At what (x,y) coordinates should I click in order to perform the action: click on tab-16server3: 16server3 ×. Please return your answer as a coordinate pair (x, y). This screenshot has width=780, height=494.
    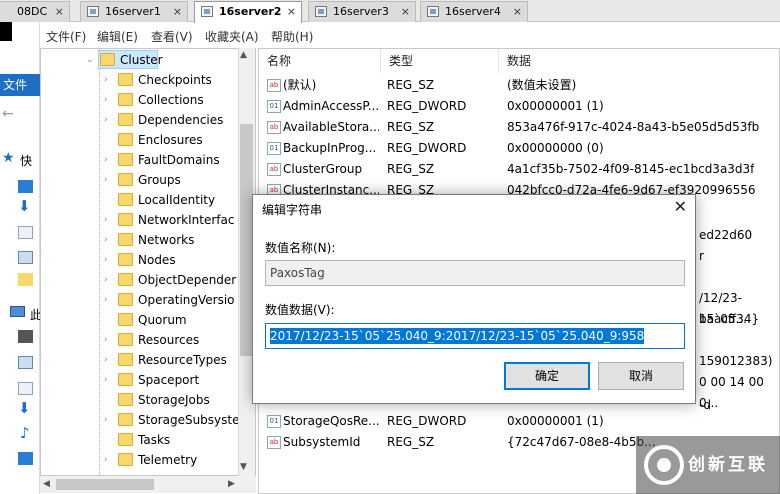
    Looking at the image, I should click on (362, 11).